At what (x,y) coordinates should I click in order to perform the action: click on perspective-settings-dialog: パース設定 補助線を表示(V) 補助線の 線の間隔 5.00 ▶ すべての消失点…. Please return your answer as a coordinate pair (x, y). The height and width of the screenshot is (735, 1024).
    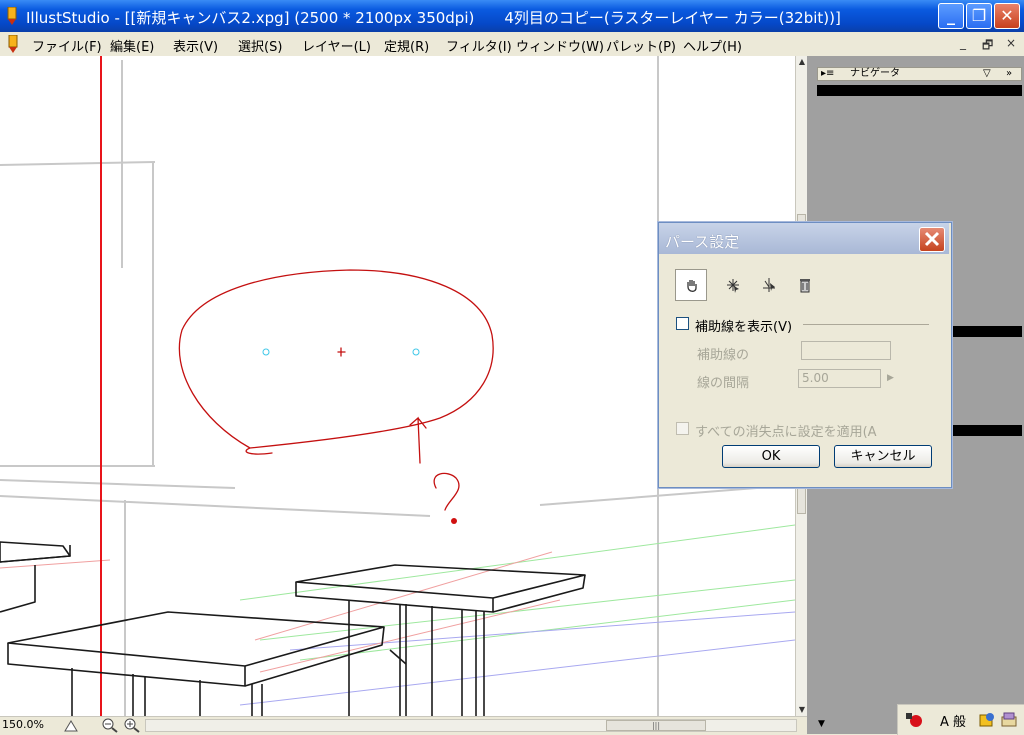
    Looking at the image, I should click on (805, 355).